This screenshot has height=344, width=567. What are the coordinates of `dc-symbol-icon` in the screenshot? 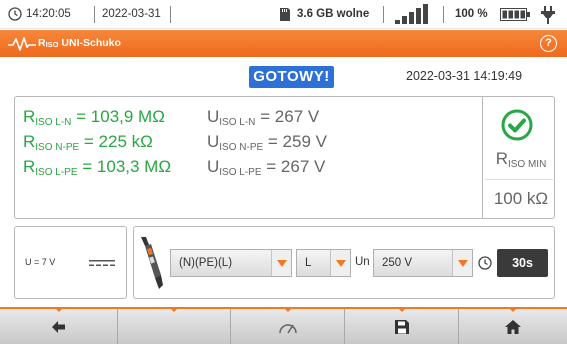 It's located at (102, 263).